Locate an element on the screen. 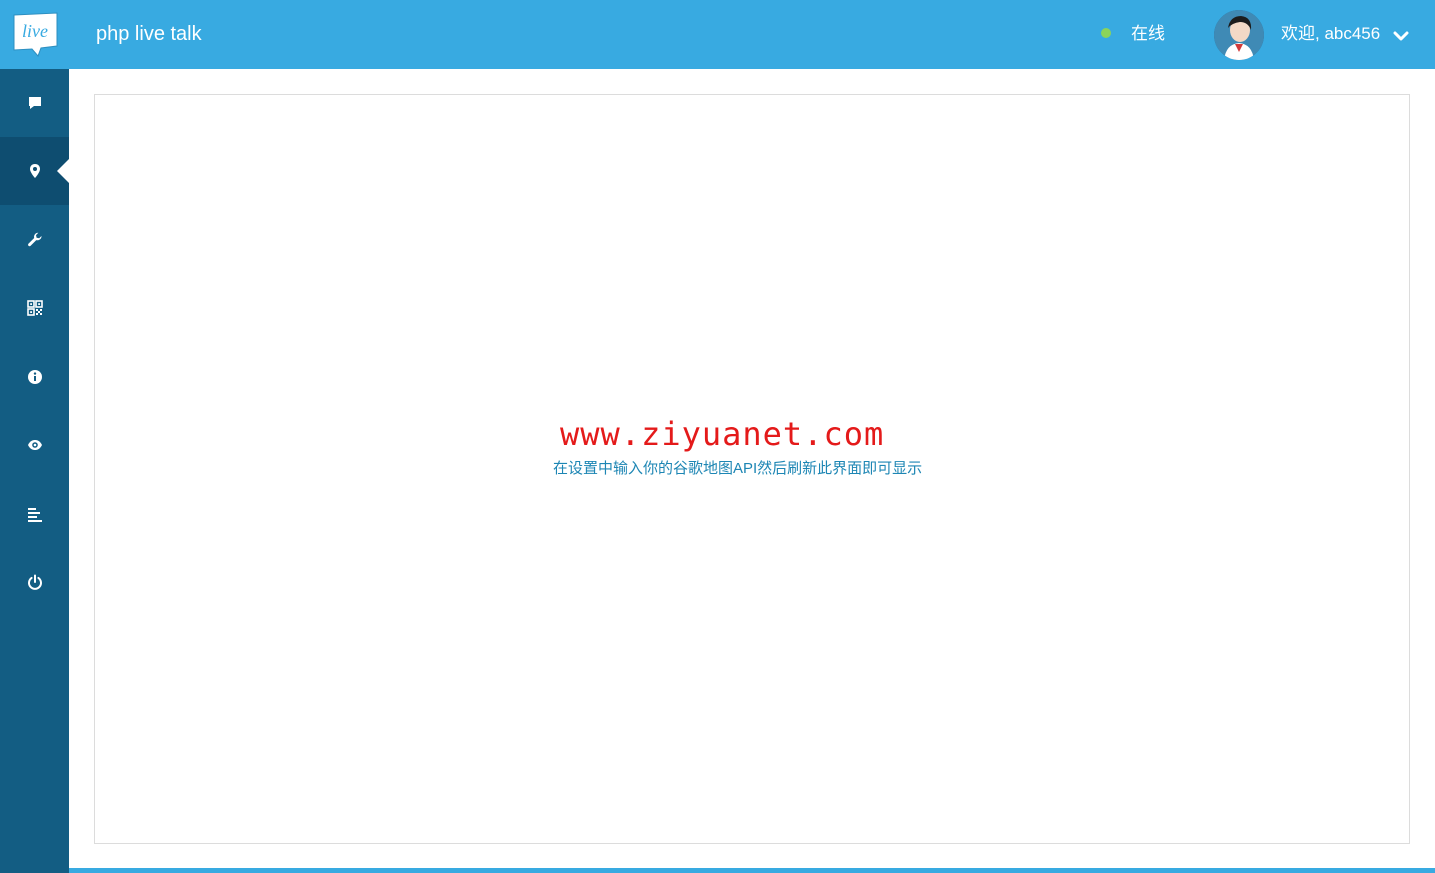  qr-code-icon is located at coordinates (34, 308).